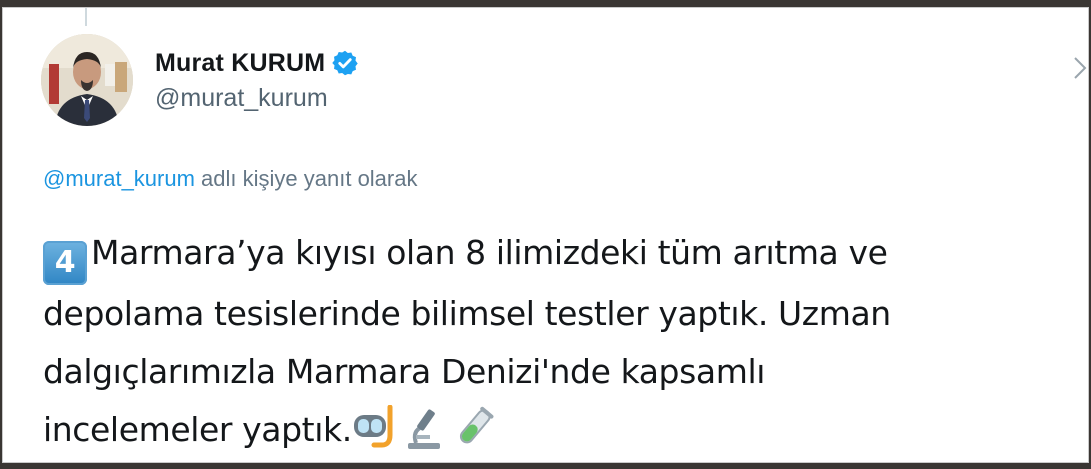 This screenshot has width=1091, height=469. I want to click on reply-context-text: adlı kişiye yanıt olarak, so click(306, 178).